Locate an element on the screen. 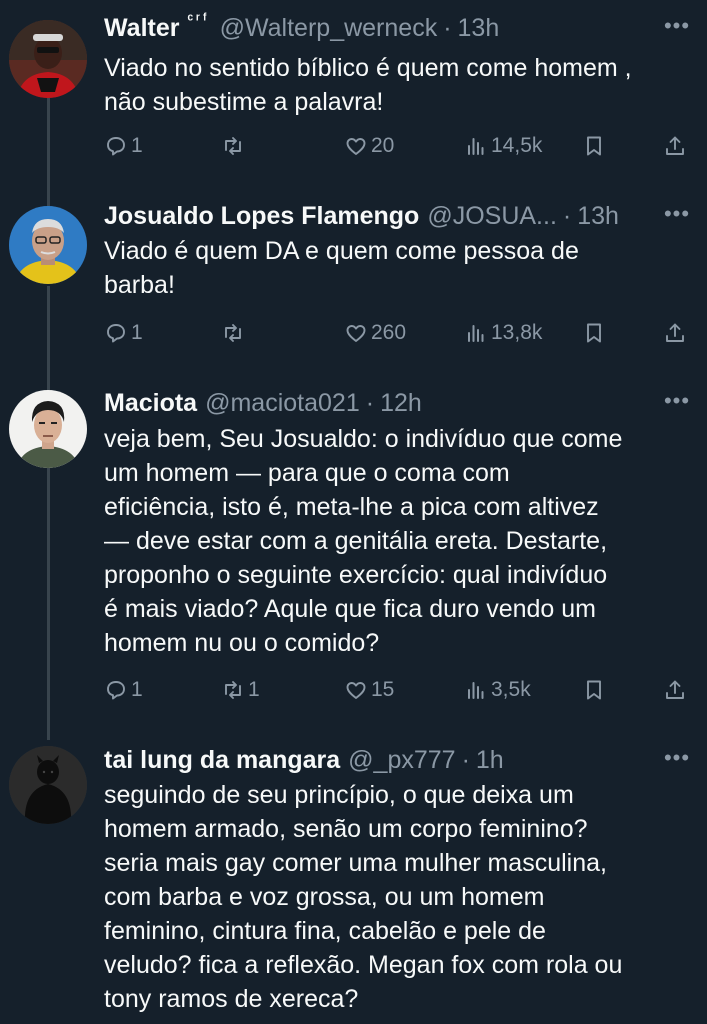  tweet-header: Josualdo Lopes Flamengo @JOSUA... · 13h is located at coordinates (395, 216).